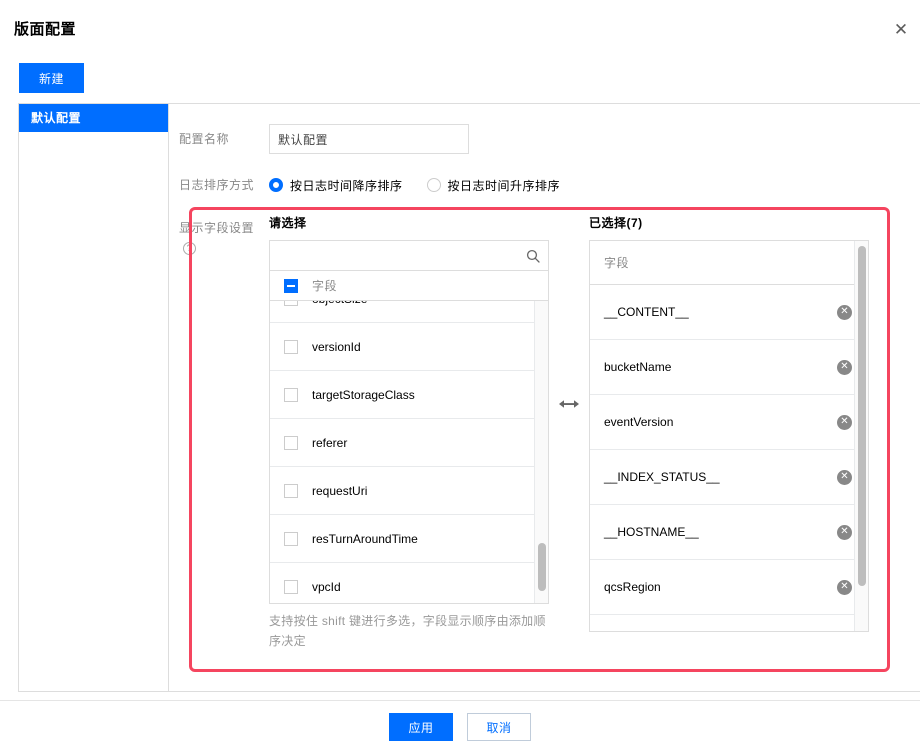 This screenshot has height=755, width=920. Describe the element at coordinates (729, 587) in the screenshot. I see `table-row: qcsRegion ✕` at that location.